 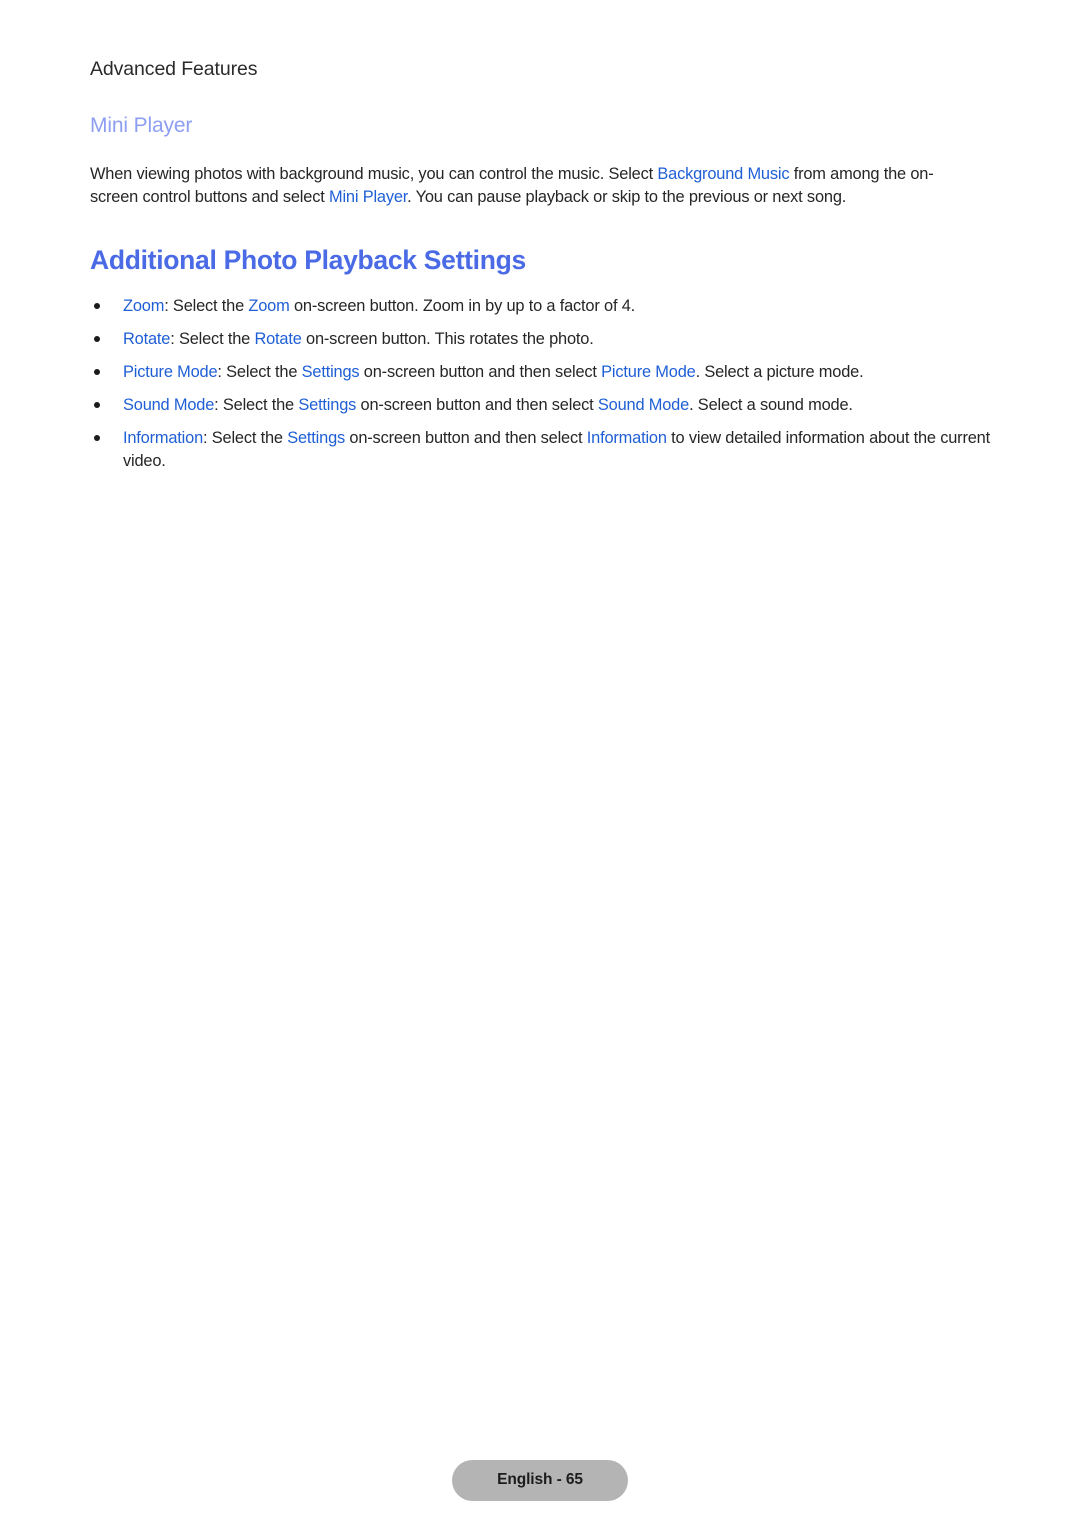 I want to click on bullet-link-1: Rotate, so click(x=277, y=339).